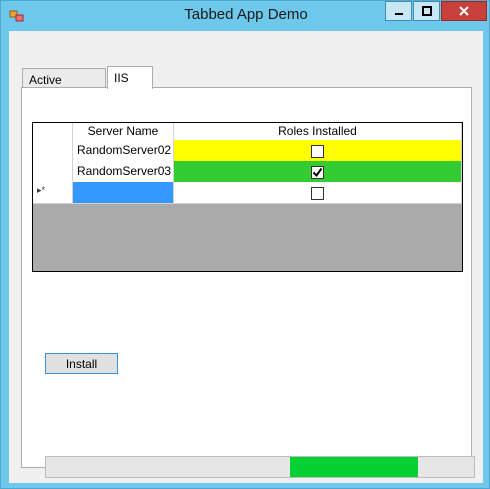 Image resolution: width=490 pixels, height=489 pixels. What do you see at coordinates (123, 151) in the screenshot?
I see `server-name-cell: RandomServer02` at bounding box center [123, 151].